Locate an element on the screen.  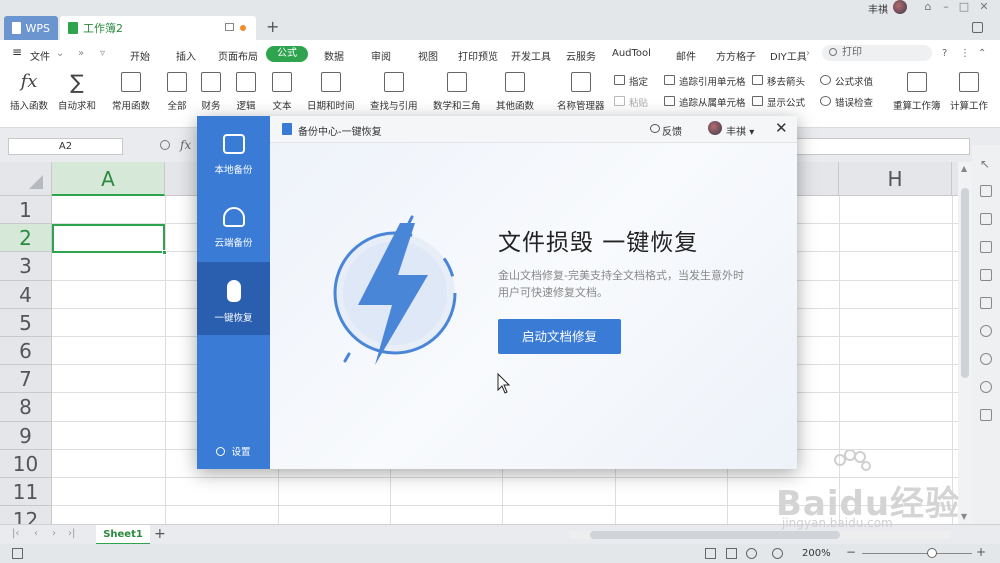
monitor-icon is located at coordinates (229, 27).